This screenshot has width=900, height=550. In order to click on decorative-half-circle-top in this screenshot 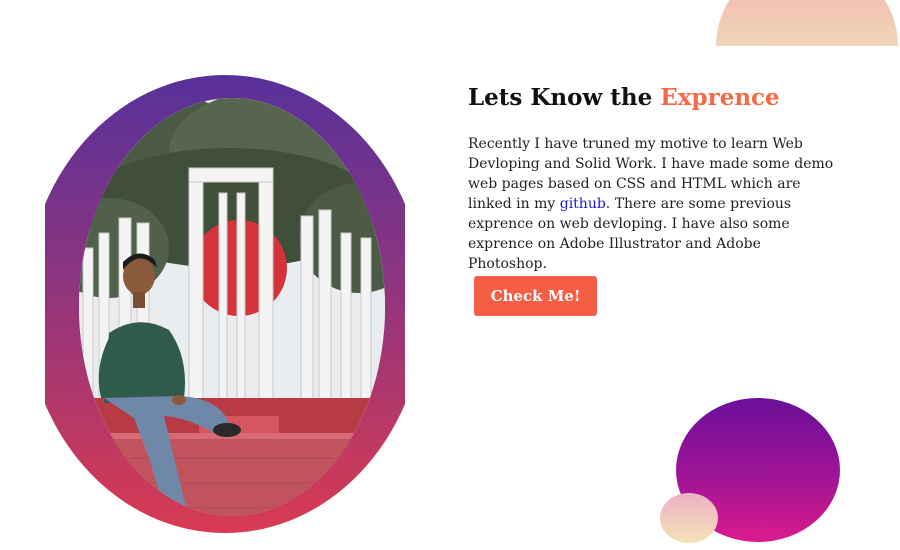, I will do `click(807, 23)`.